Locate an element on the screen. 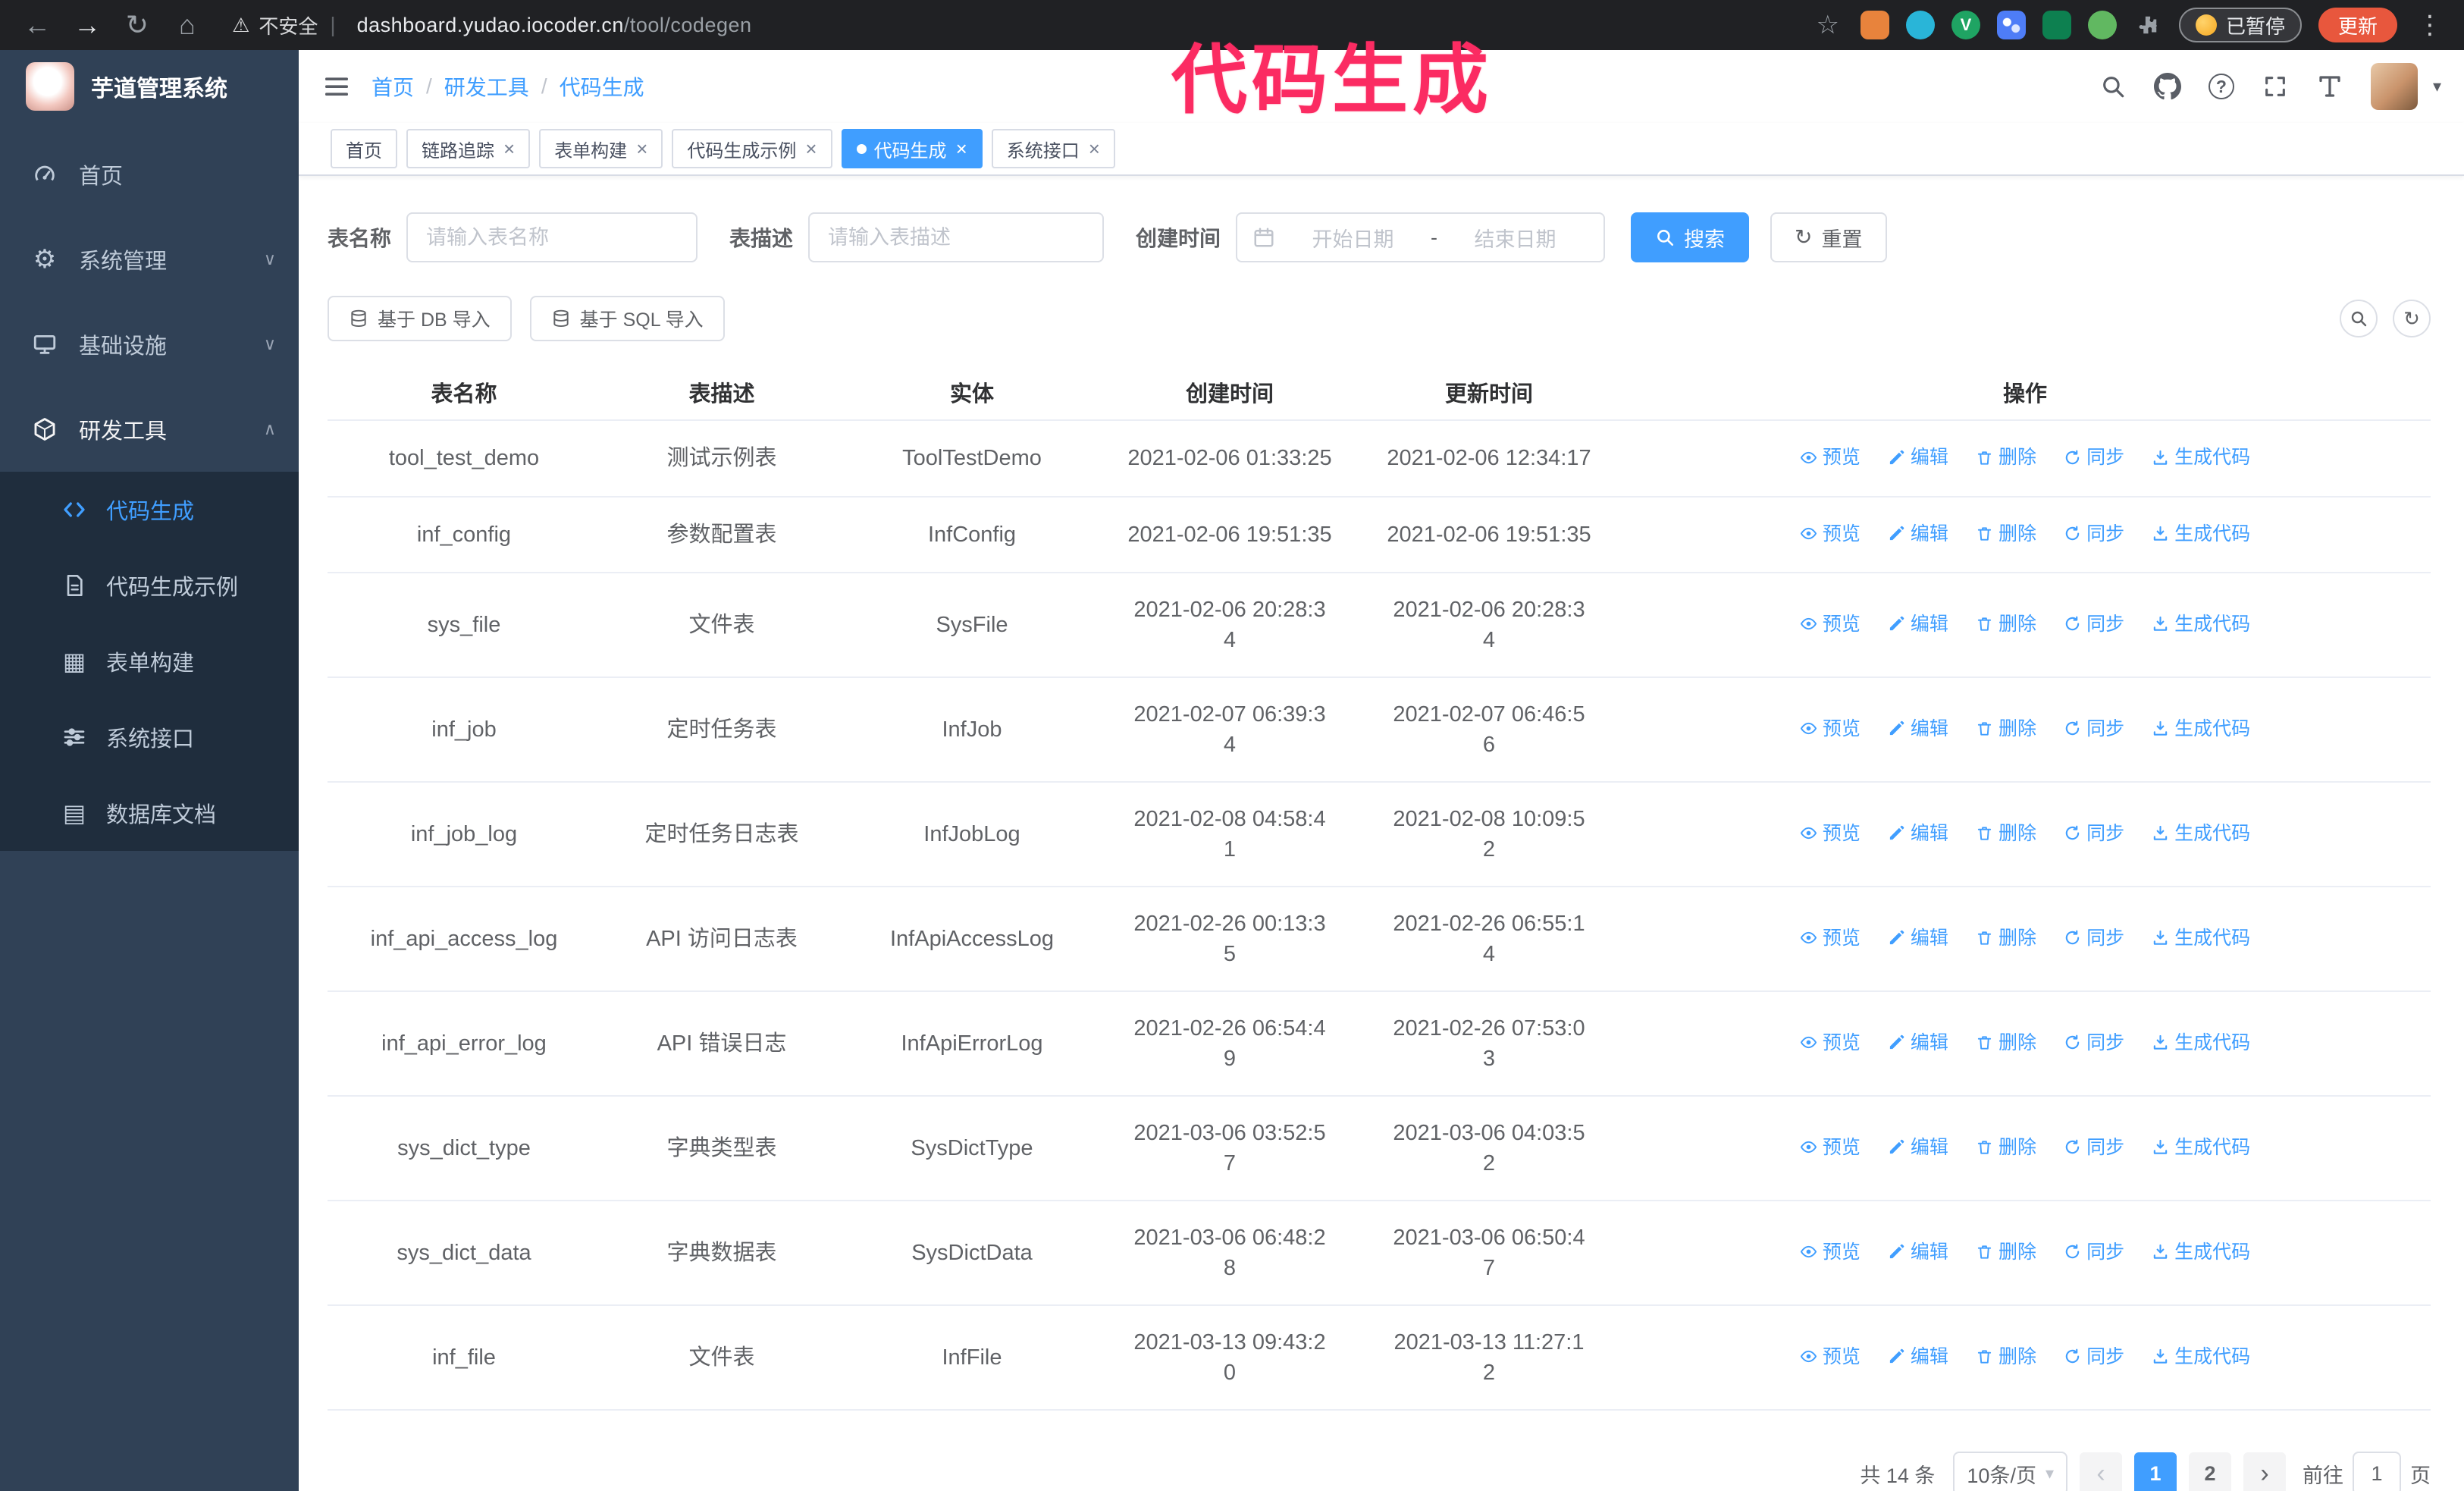 This screenshot has width=2464, height=1491. paused-badge: 已暂停 is located at coordinates (2240, 25).